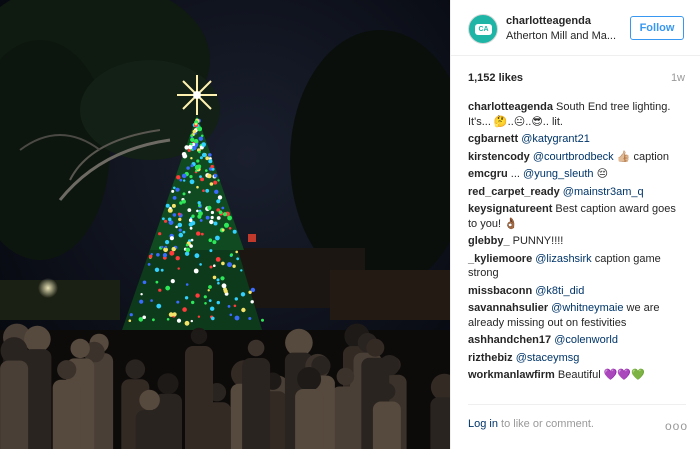 The height and width of the screenshot is (449, 700). Describe the element at coordinates (678, 78) in the screenshot. I see `post-age: 1w` at that location.